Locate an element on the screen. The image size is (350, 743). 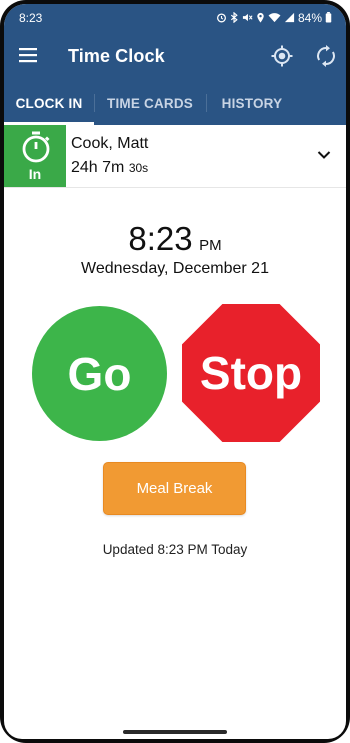
go-button-label: Go is located at coordinates (99, 373).